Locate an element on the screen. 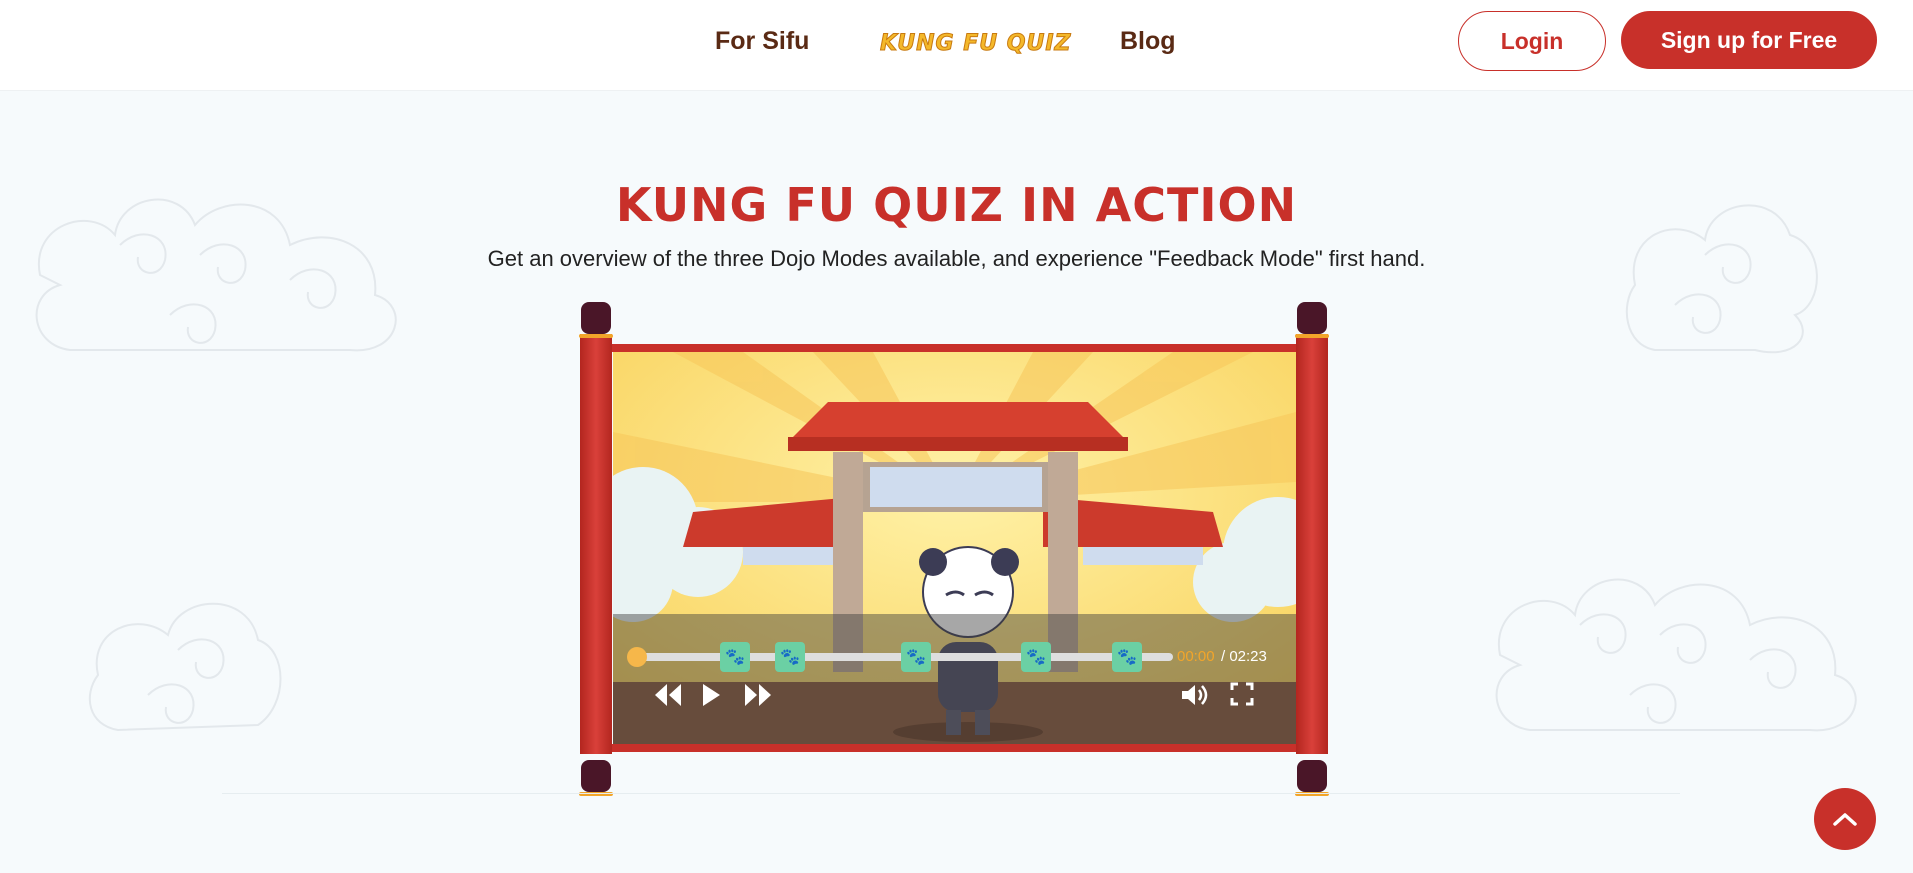 The width and height of the screenshot is (1913, 873). chevron-up-icon is located at coordinates (1845, 819).